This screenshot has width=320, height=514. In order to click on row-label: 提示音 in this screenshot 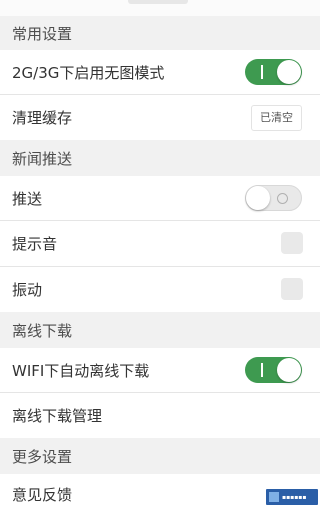, I will do `click(35, 244)`.